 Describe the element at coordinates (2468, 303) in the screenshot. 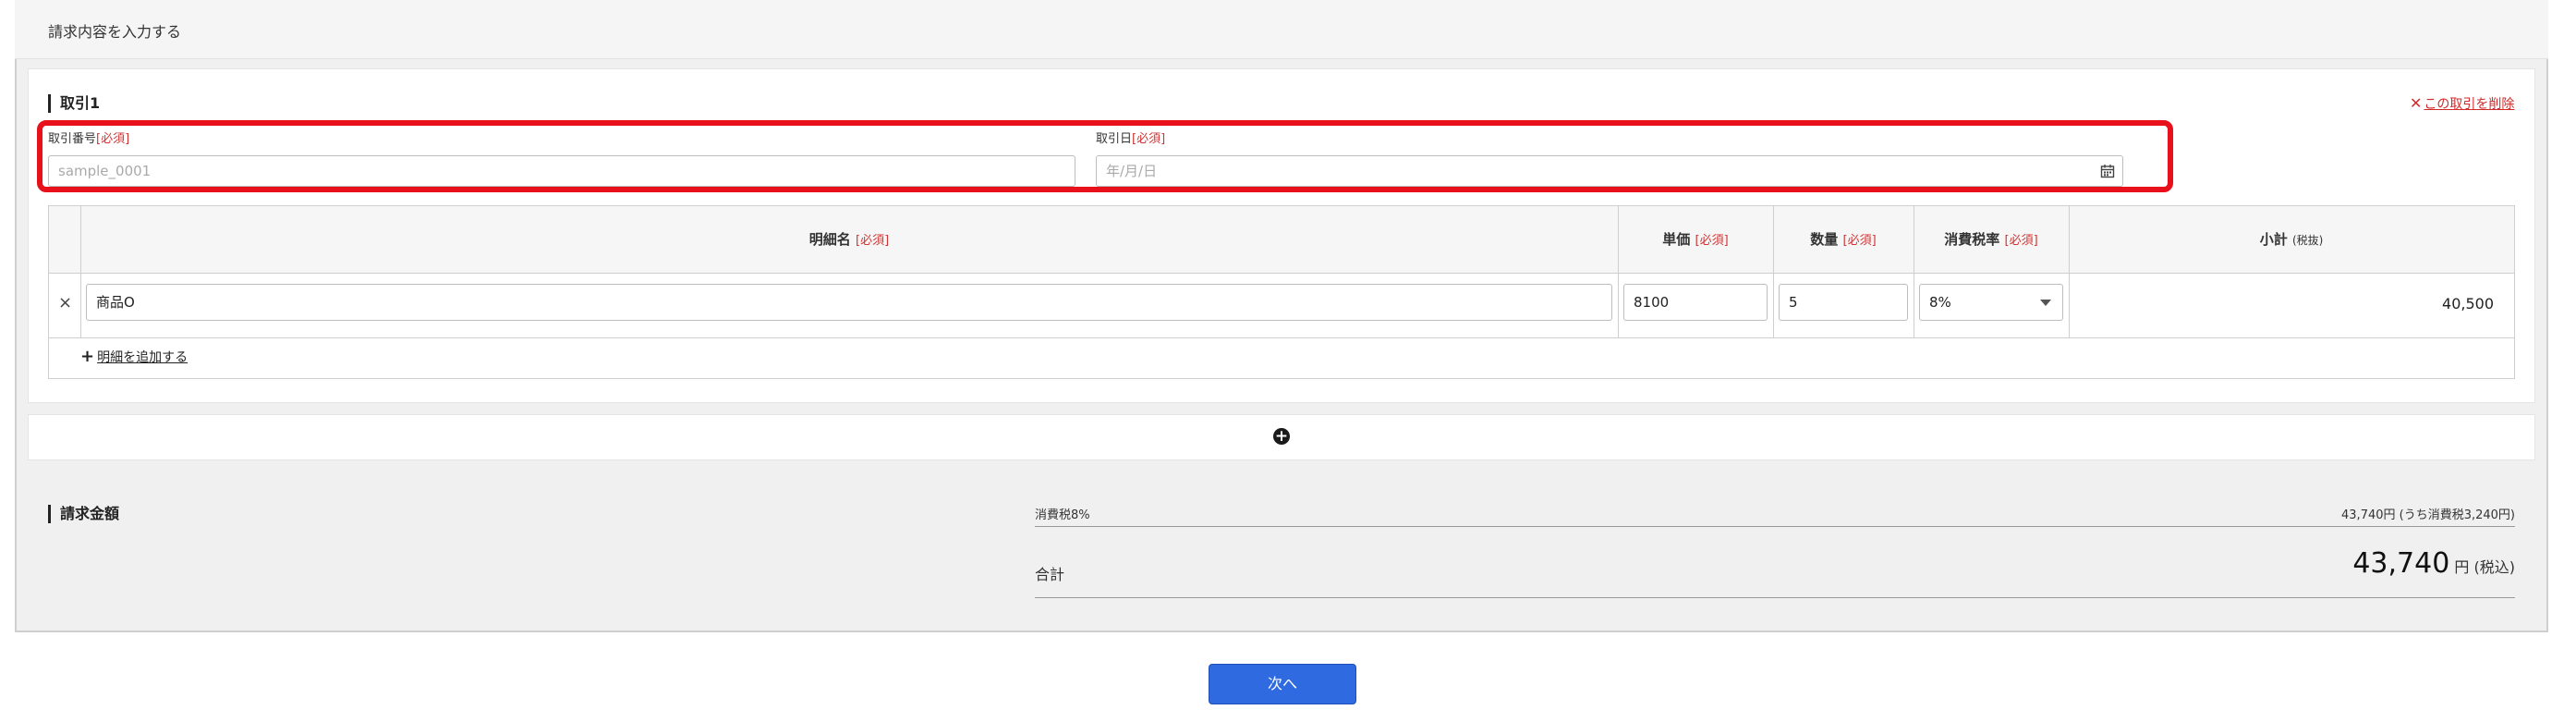

I see `subtotal-value: 40,500` at that location.